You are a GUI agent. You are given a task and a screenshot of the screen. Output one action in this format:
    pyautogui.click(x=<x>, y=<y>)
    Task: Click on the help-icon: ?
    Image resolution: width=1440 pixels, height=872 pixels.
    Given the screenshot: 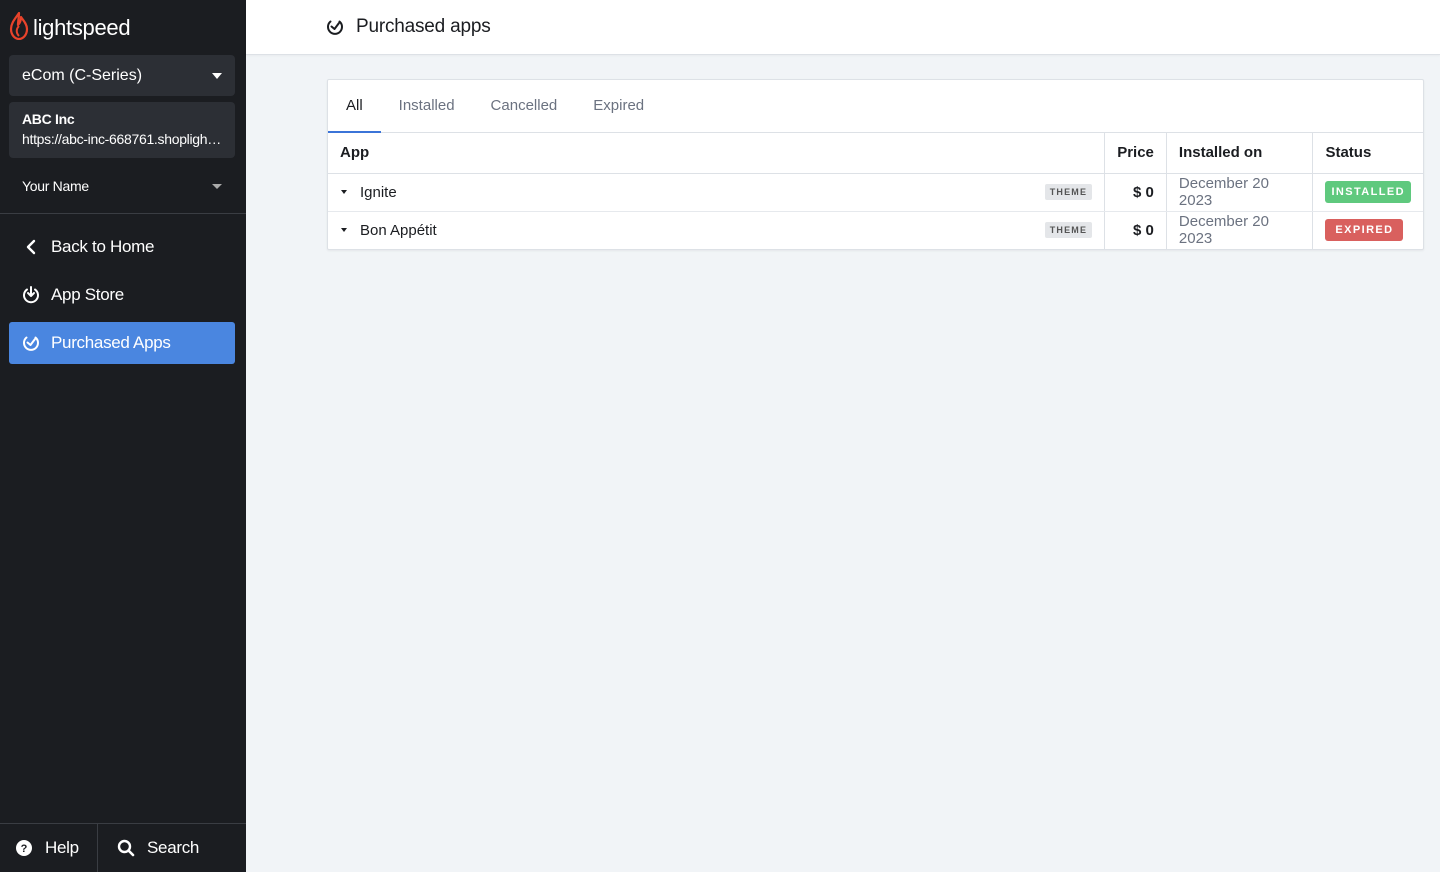 What is the action you would take?
    pyautogui.click(x=24, y=848)
    